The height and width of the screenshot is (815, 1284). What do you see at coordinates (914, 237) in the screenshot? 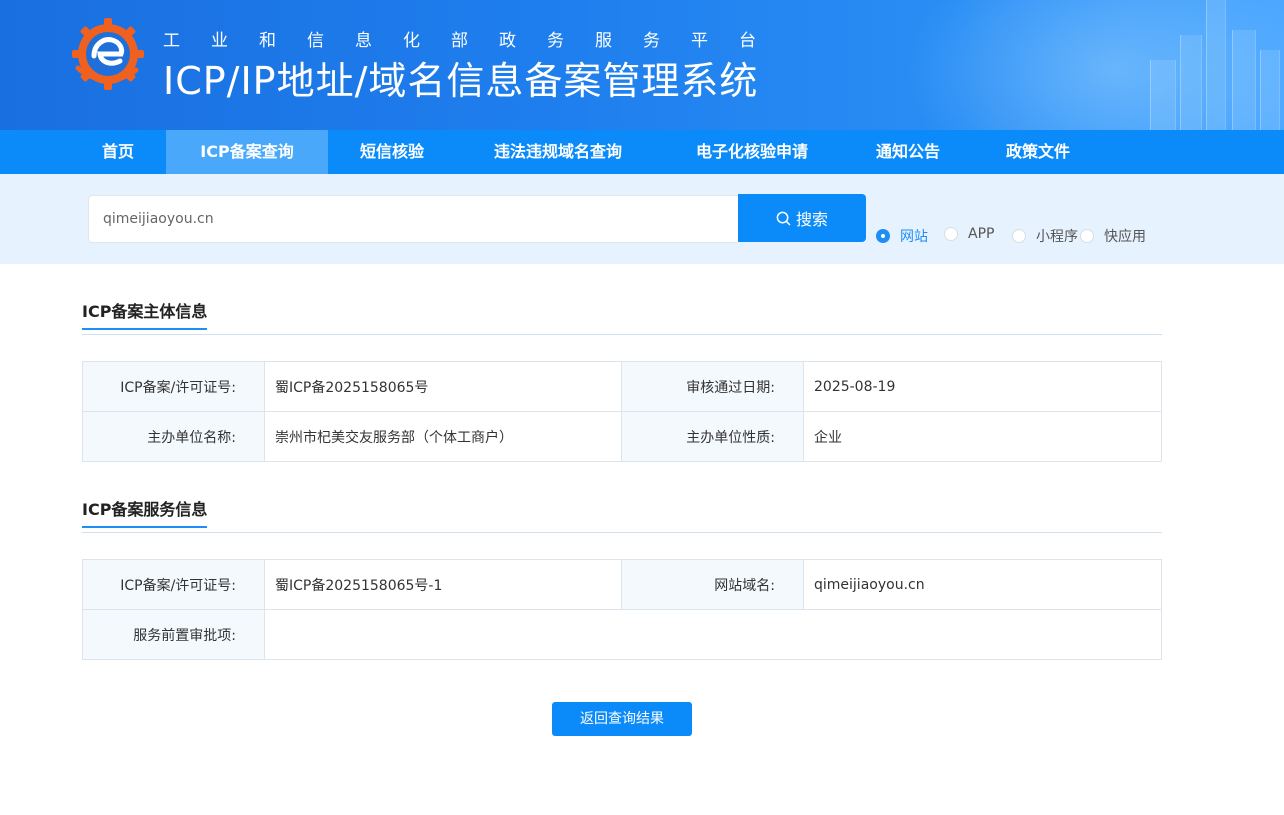
I see `radio-website-label: 网站` at bounding box center [914, 237].